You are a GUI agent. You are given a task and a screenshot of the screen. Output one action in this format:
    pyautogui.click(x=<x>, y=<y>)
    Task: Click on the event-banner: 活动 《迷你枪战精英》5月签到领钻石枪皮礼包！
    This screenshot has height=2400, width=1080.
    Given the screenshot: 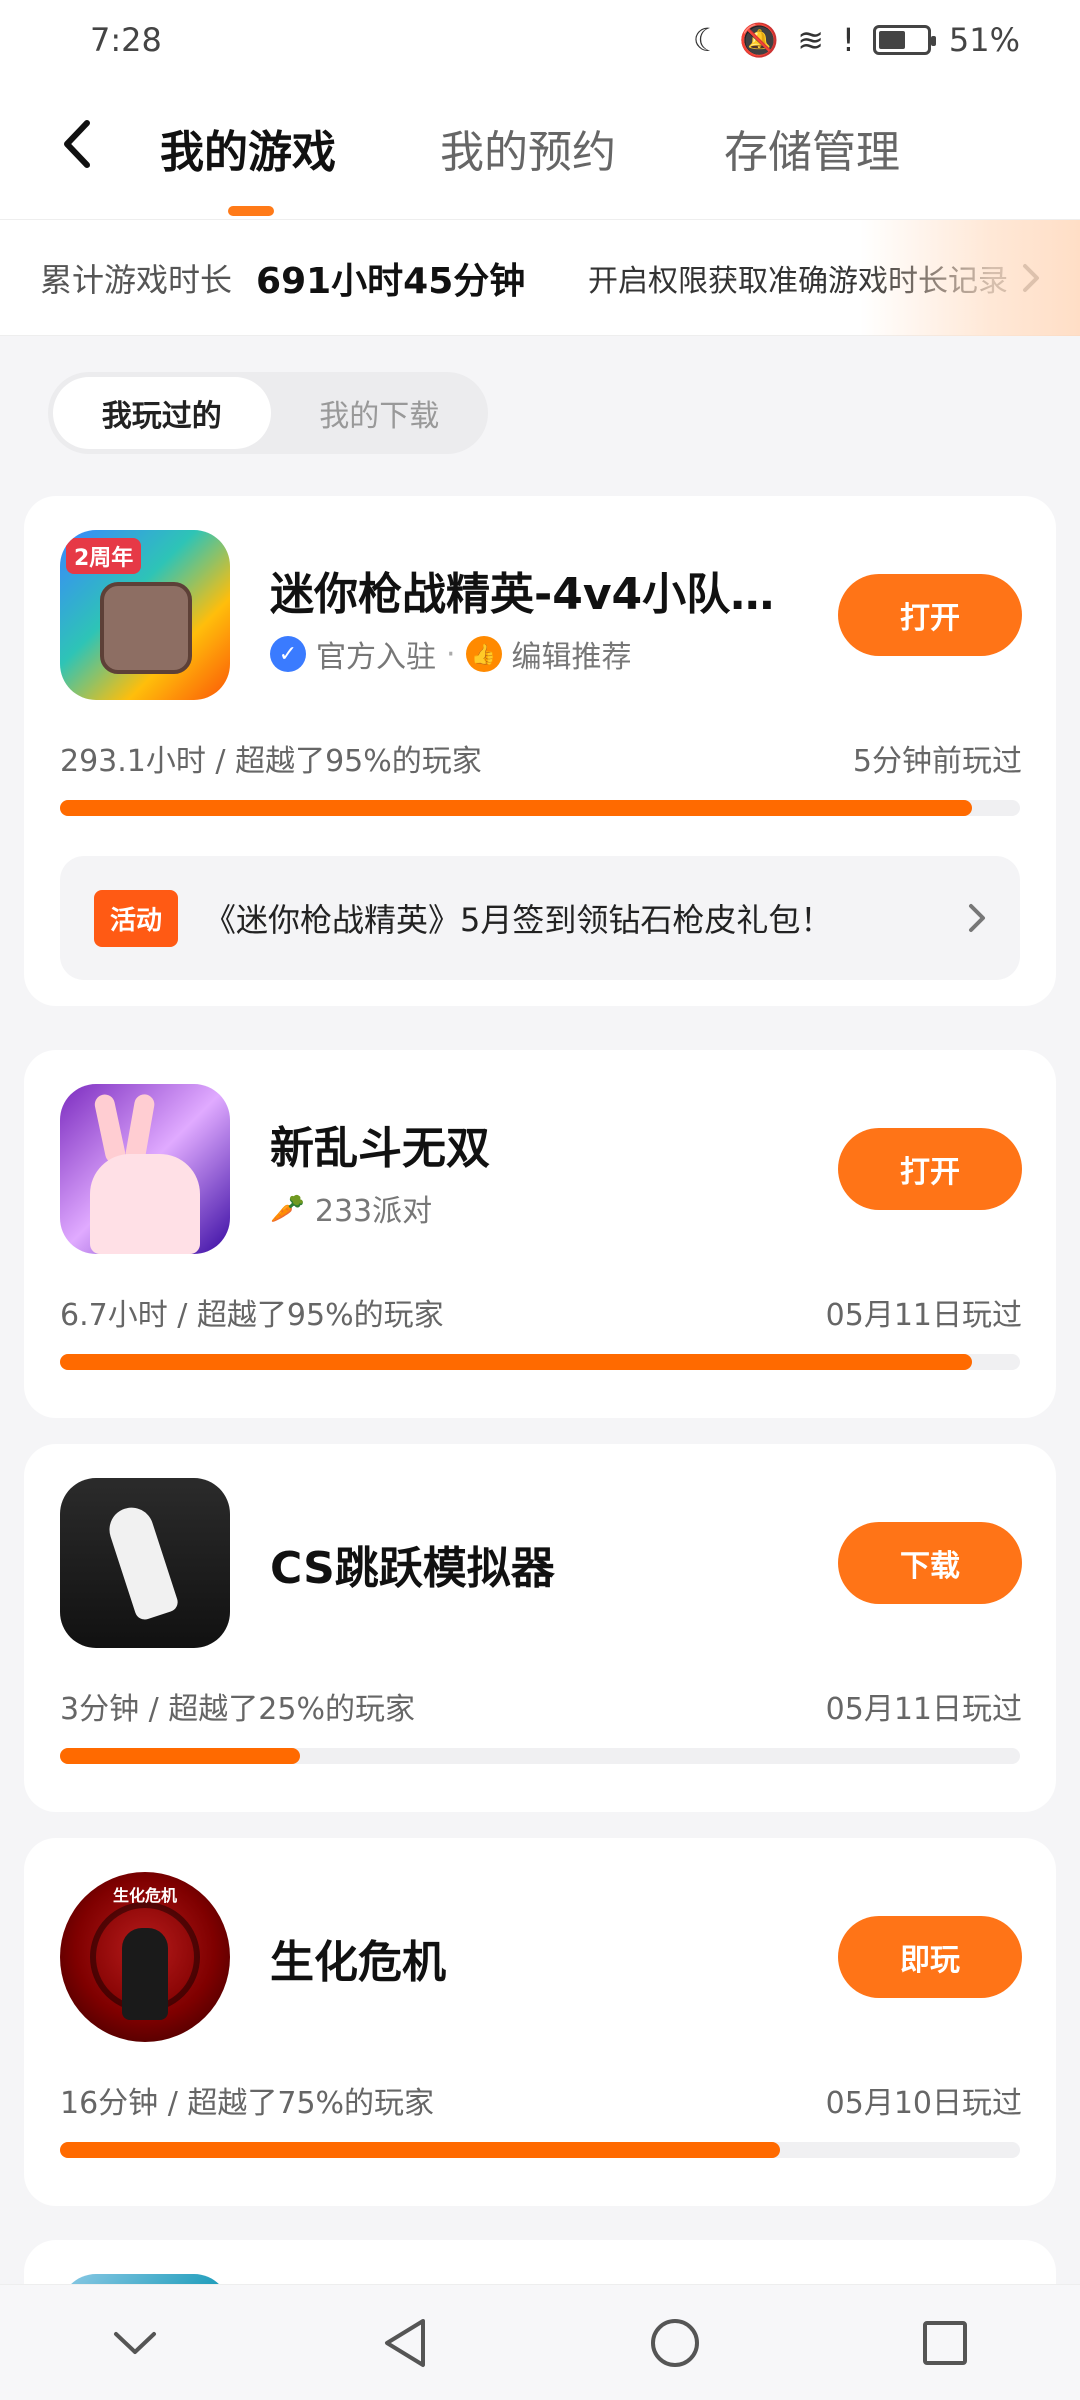 What is the action you would take?
    pyautogui.click(x=540, y=918)
    